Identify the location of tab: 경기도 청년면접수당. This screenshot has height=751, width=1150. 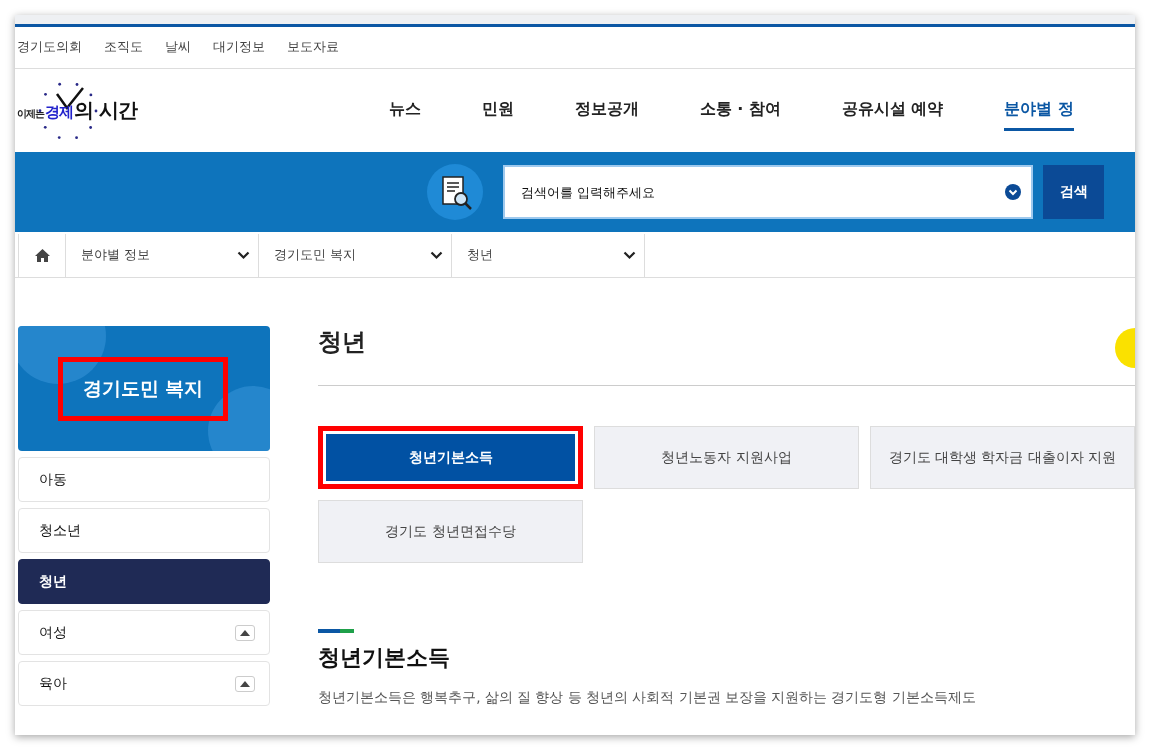
(450, 531).